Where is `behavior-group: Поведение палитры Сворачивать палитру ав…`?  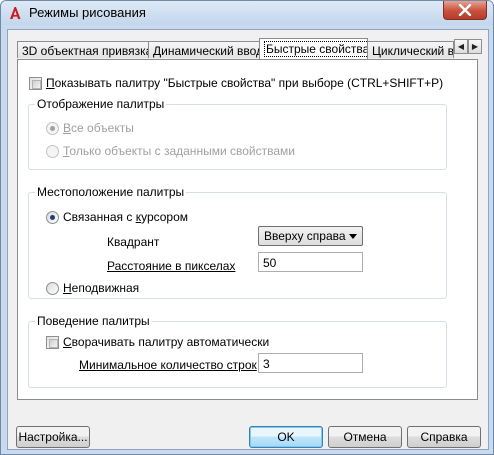 behavior-group: Поведение палитры Сворачивать палитру ав… is located at coordinates (237, 351).